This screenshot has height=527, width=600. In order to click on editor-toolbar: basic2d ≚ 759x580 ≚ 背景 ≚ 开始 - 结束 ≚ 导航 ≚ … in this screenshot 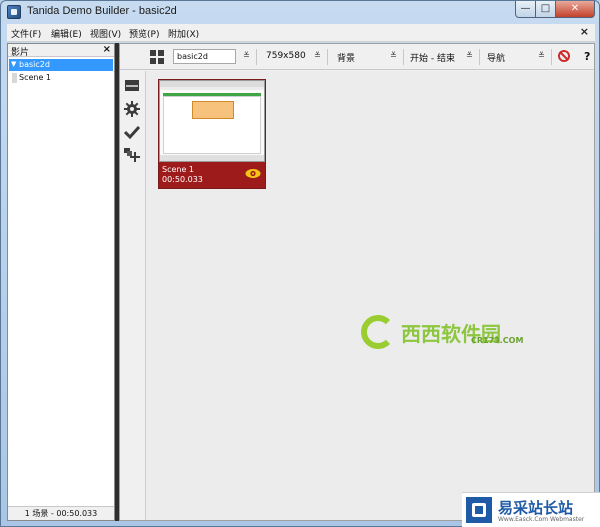, I will do `click(357, 57)`.